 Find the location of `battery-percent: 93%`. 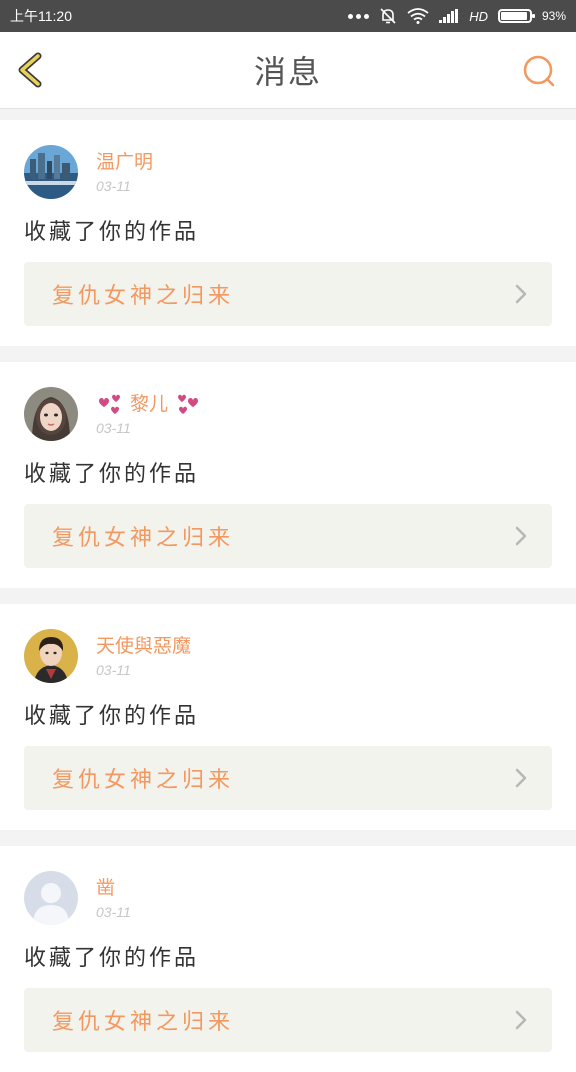

battery-percent: 93% is located at coordinates (553, 16).